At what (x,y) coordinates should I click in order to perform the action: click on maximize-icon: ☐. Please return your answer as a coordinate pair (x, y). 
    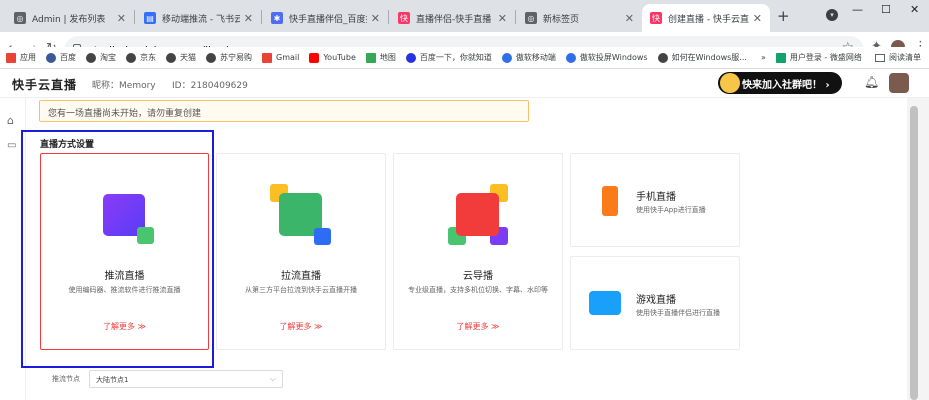
    Looking at the image, I should click on (886, 9).